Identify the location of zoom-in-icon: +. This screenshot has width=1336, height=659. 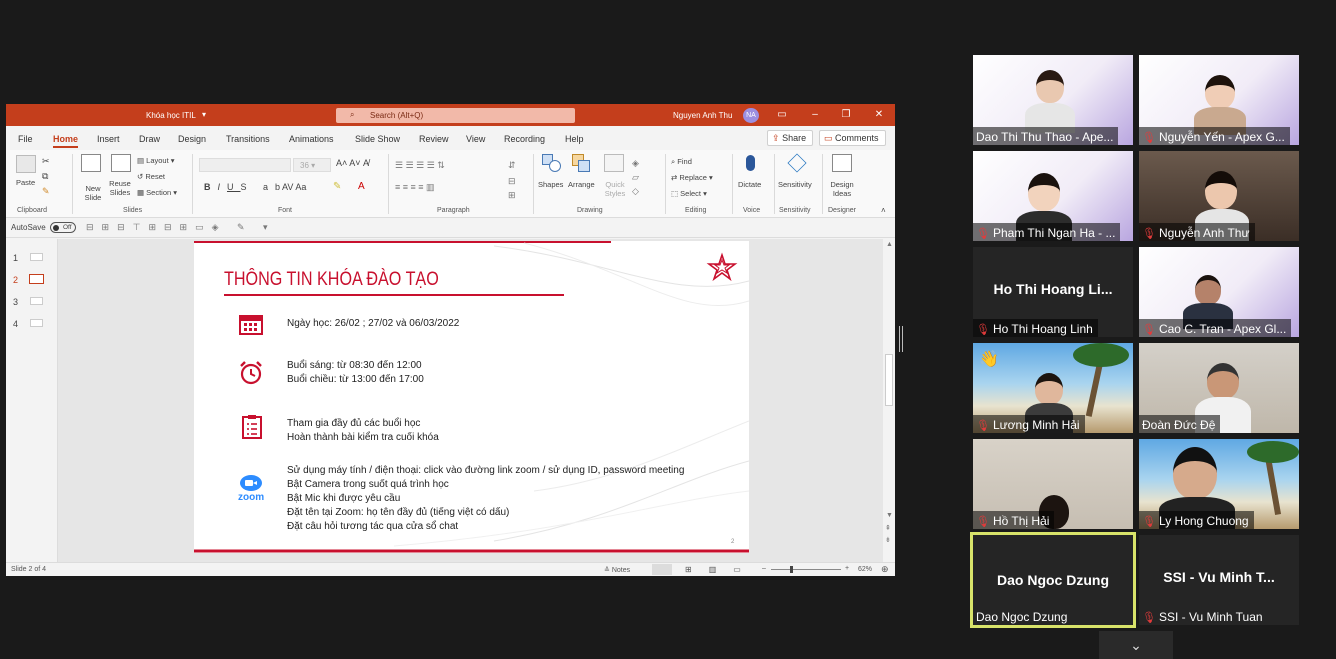
(847, 568).